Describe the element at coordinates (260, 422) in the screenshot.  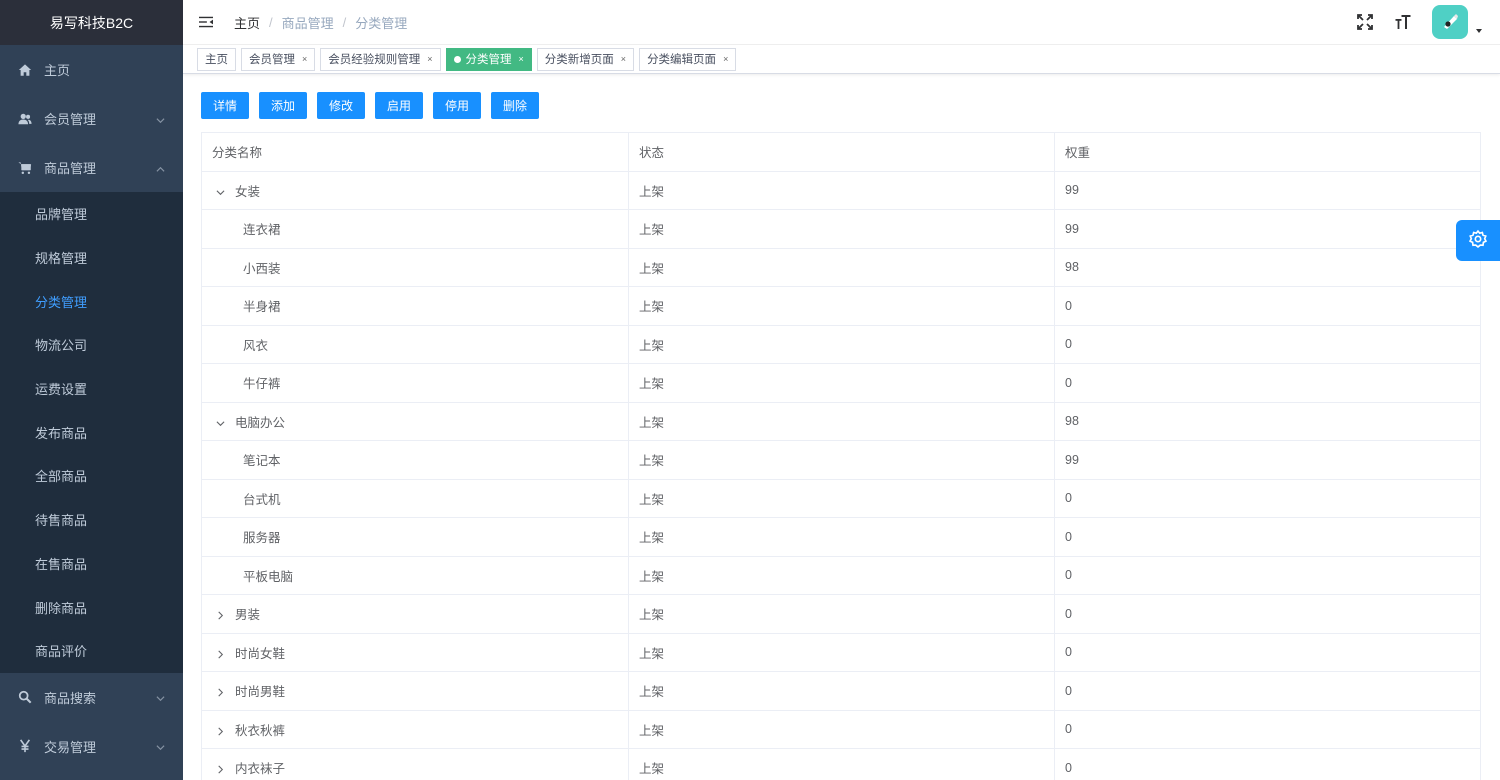
I see `category-name-text: 电脑办公` at that location.